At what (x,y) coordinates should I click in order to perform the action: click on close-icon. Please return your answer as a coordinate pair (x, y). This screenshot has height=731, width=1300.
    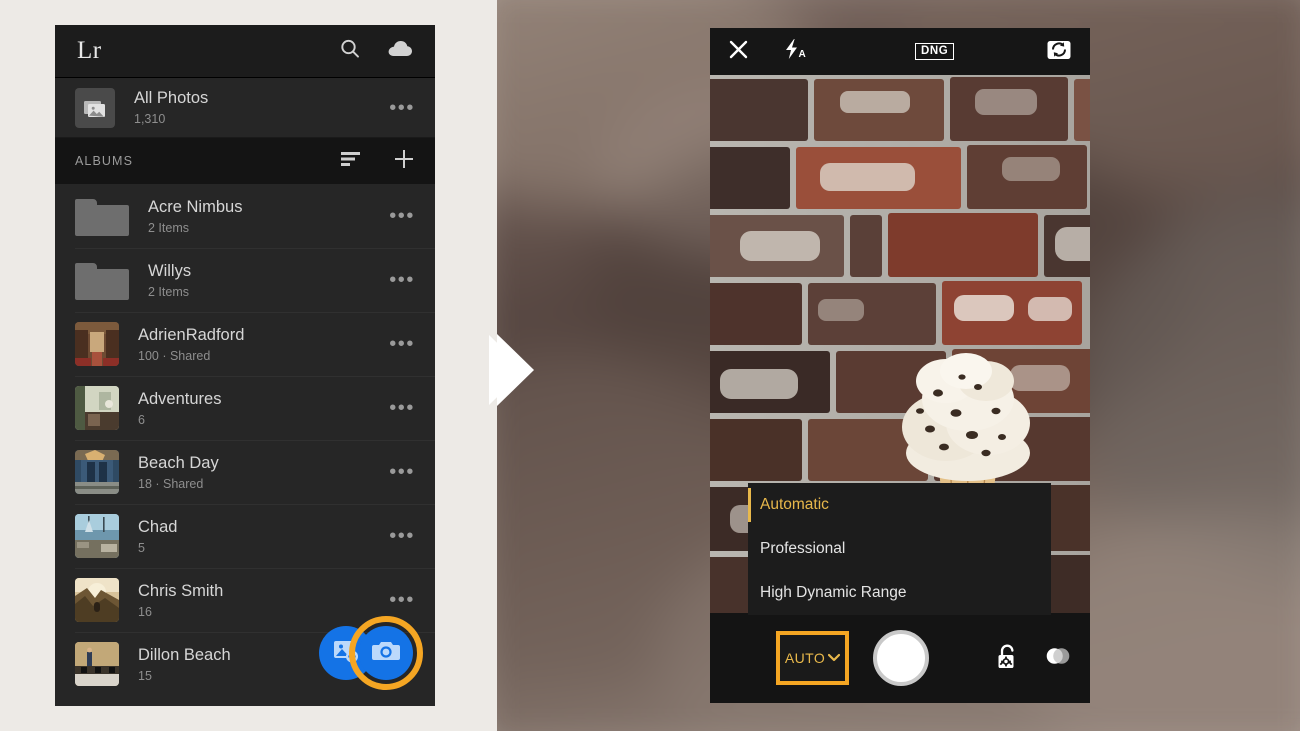
    Looking at the image, I should click on (738, 52).